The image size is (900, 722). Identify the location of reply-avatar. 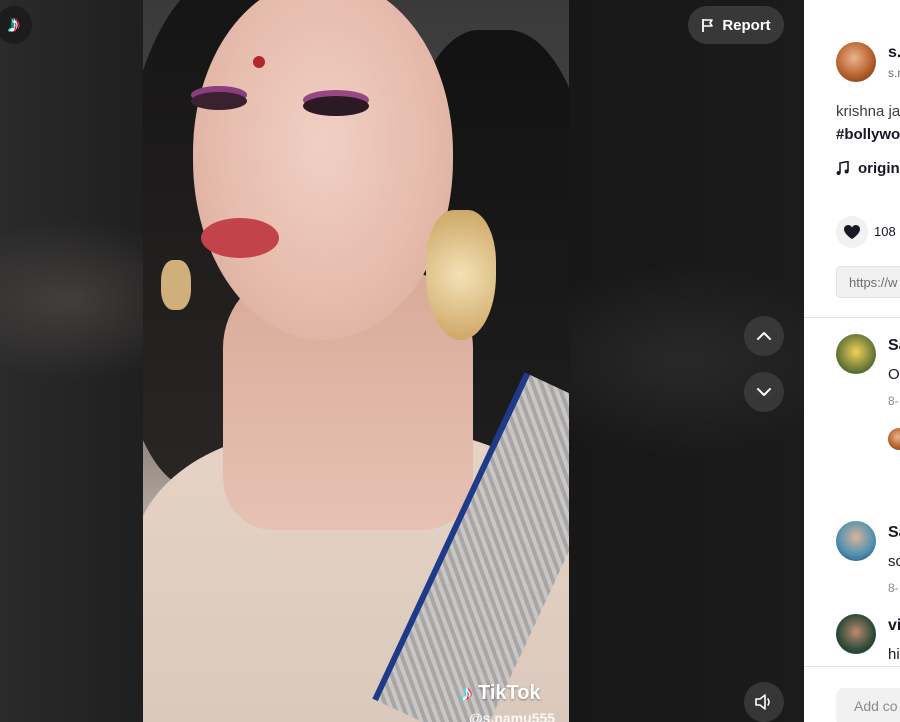
(894, 439).